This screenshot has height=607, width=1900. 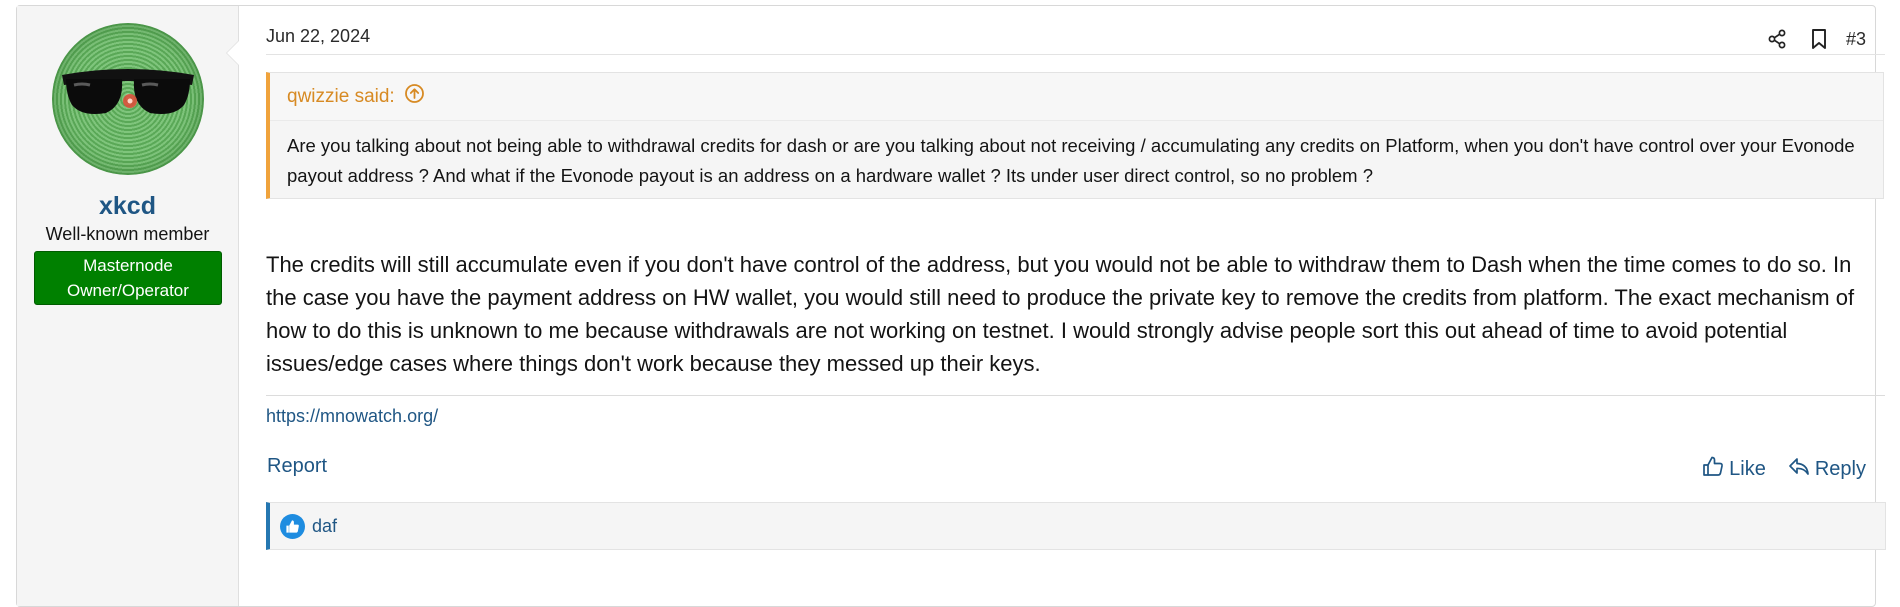 I want to click on reaction-users: daf, so click(x=324, y=526).